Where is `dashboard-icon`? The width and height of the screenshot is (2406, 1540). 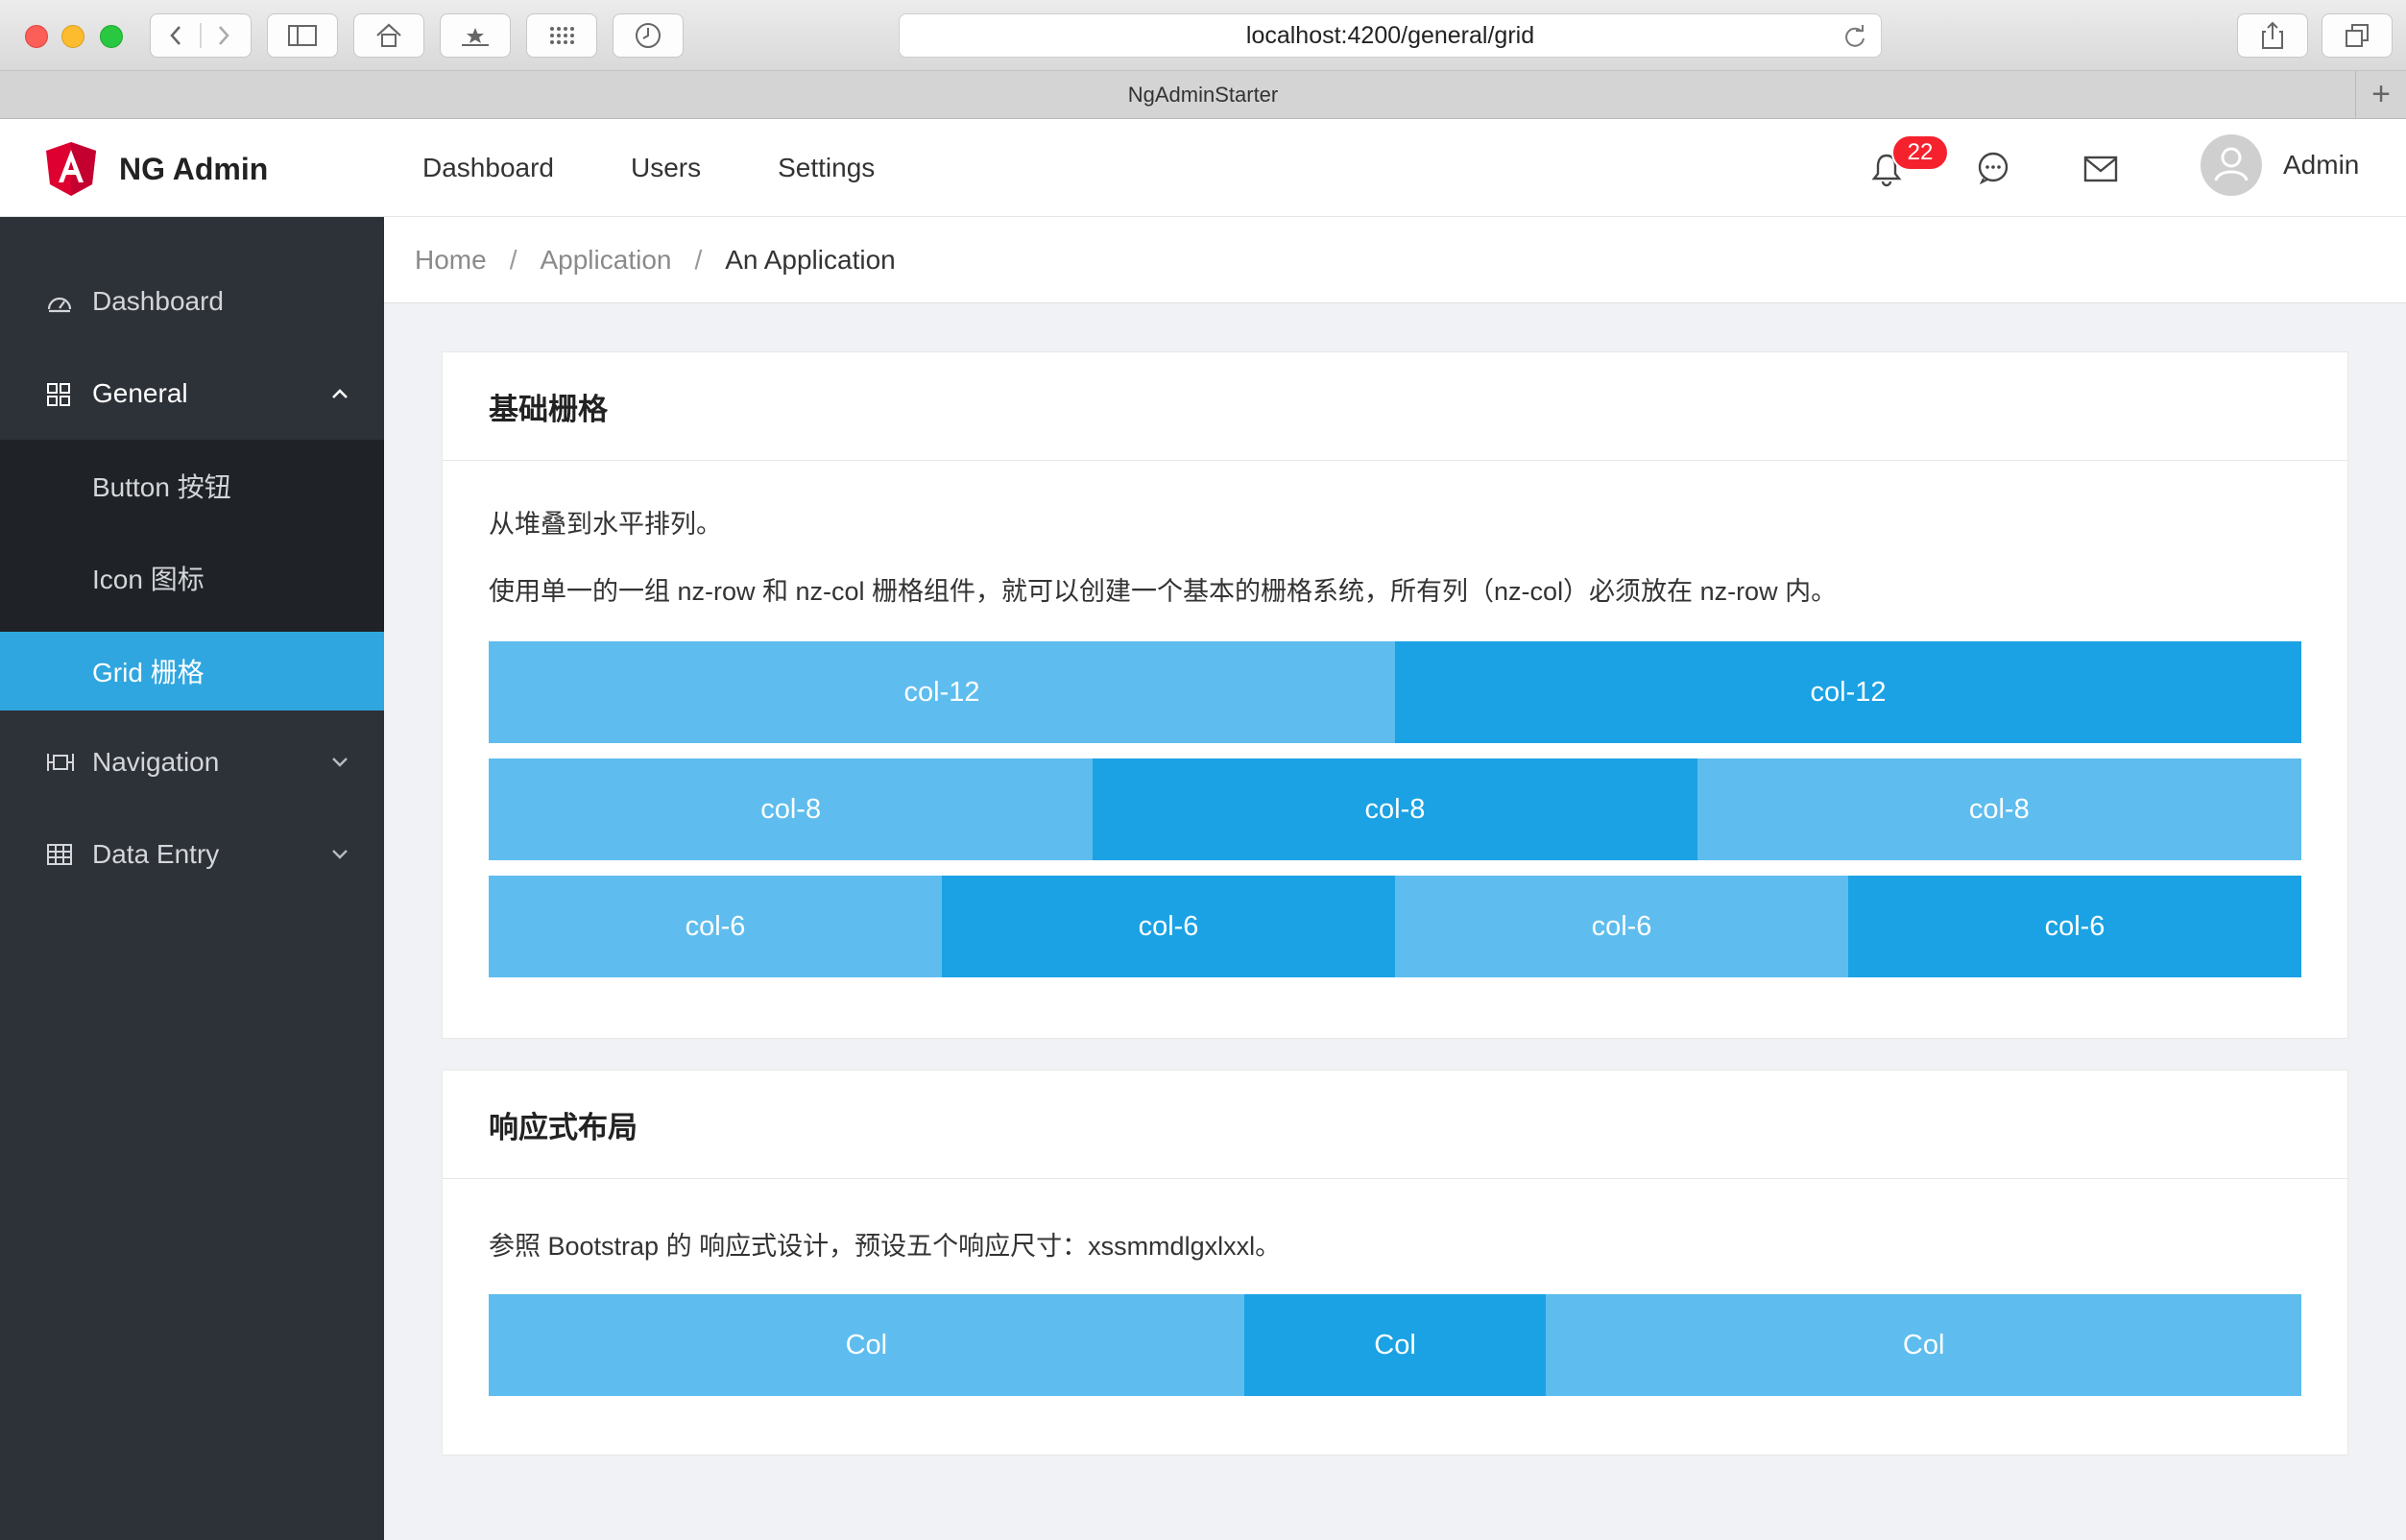
dashboard-icon is located at coordinates (59, 305).